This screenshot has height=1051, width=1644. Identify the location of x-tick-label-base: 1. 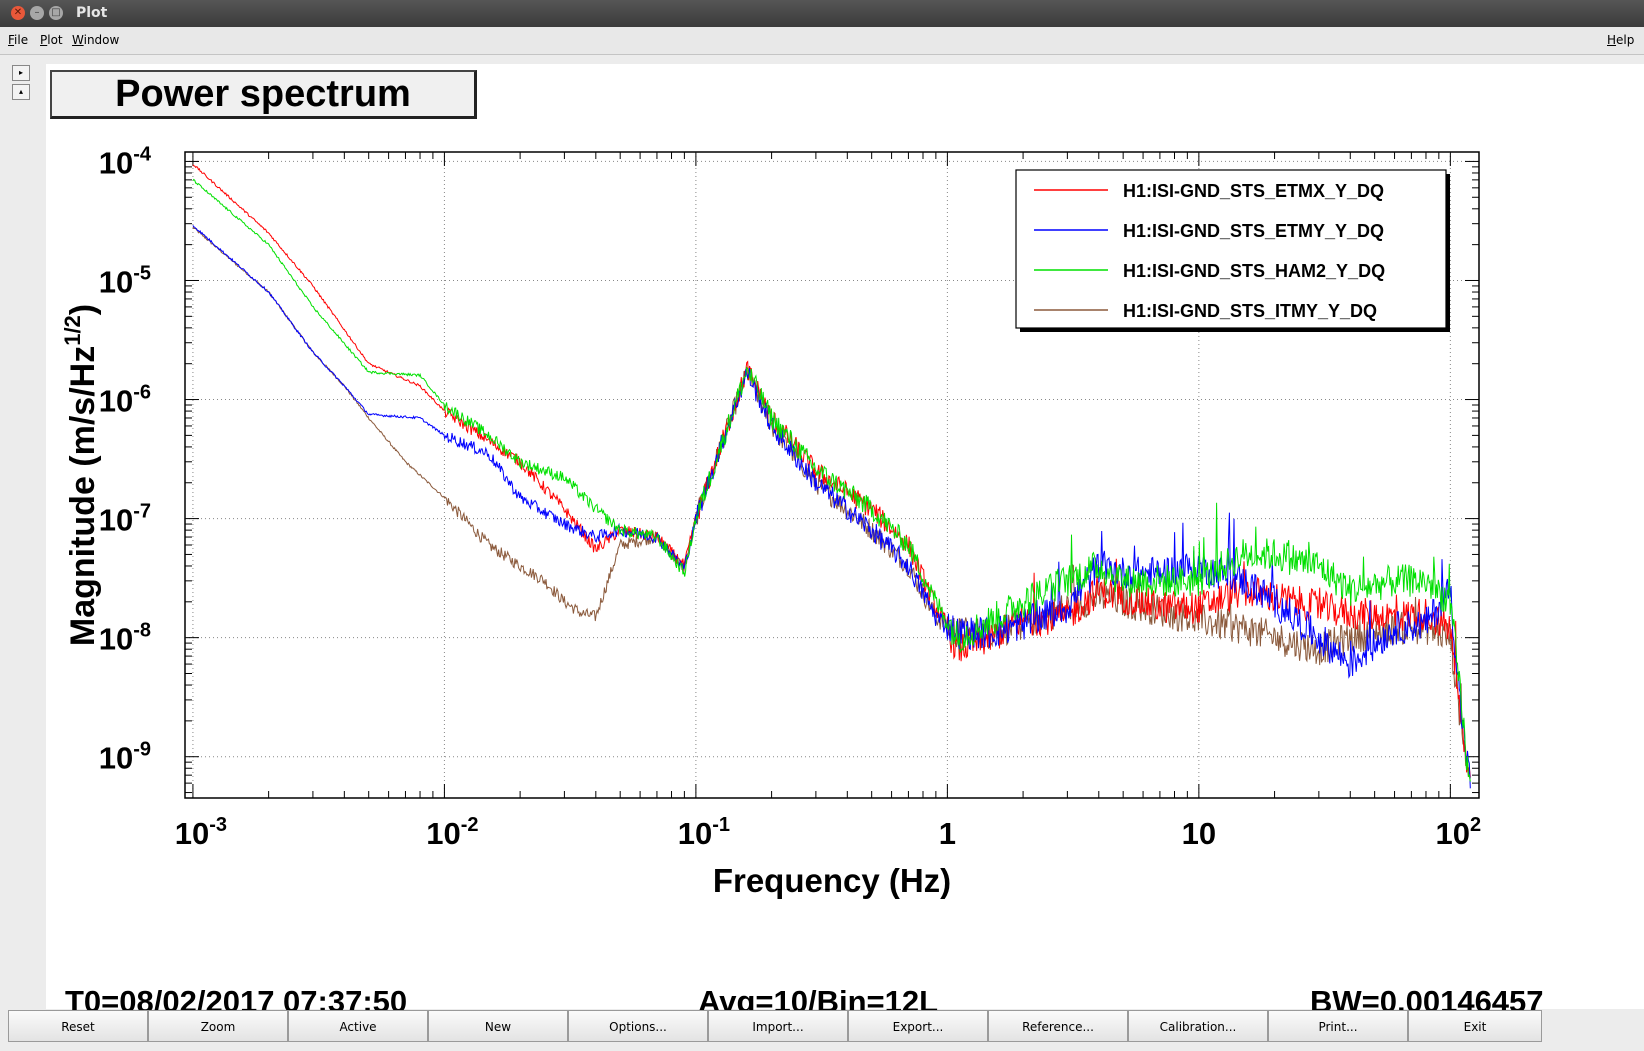
(947, 833).